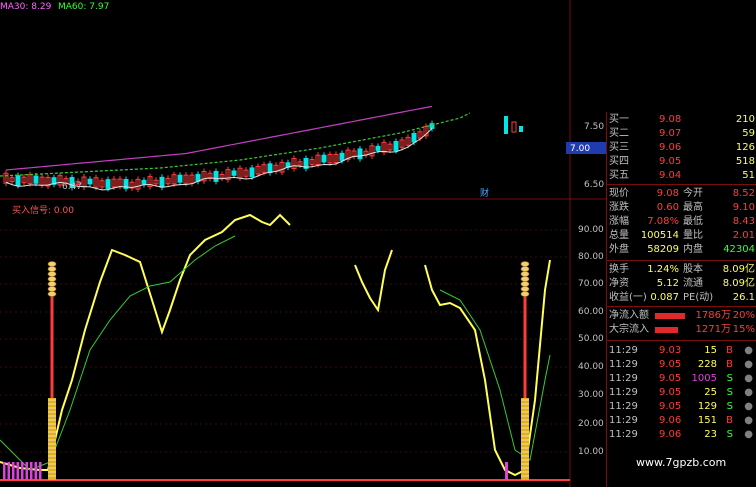 The image size is (756, 487). What do you see at coordinates (704, 378) in the screenshot?
I see `tick-volume: 1005` at bounding box center [704, 378].